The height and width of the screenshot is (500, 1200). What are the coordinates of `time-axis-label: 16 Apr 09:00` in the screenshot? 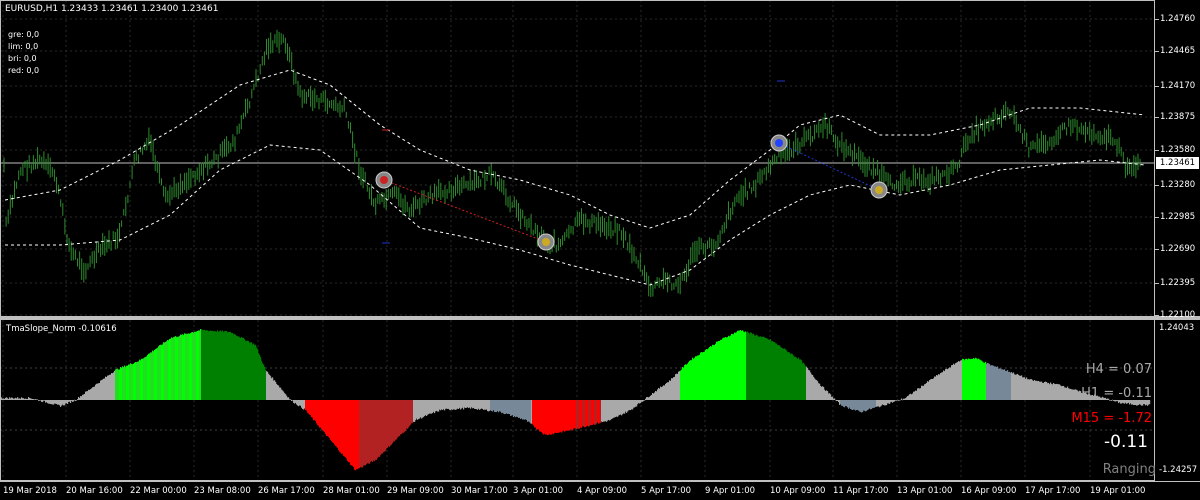 It's located at (989, 491).